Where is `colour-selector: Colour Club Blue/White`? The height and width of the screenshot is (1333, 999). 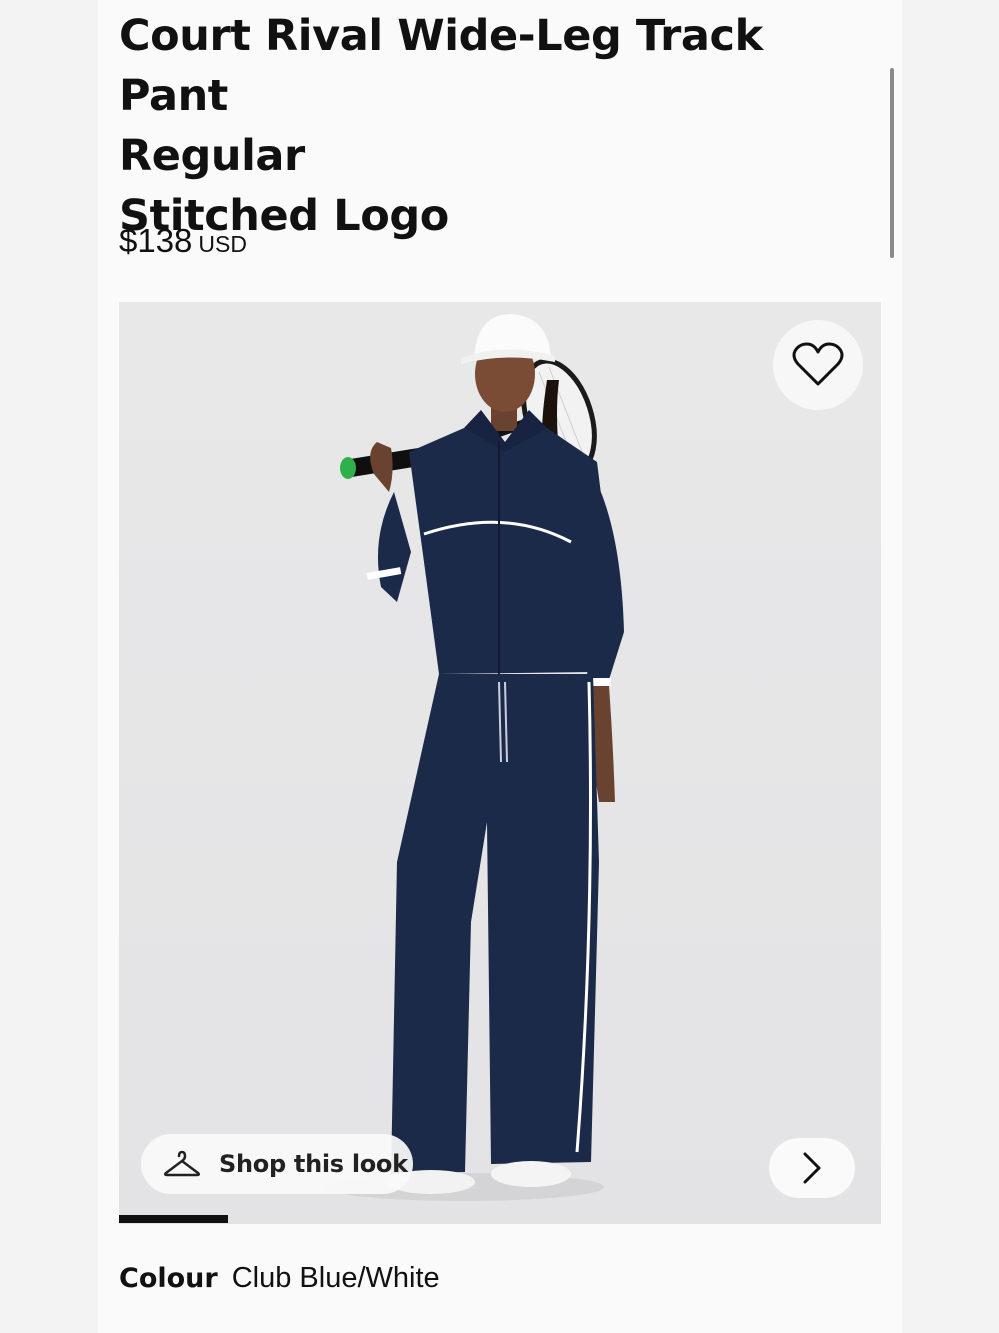
colour-selector: Colour Club Blue/White is located at coordinates (279, 1278).